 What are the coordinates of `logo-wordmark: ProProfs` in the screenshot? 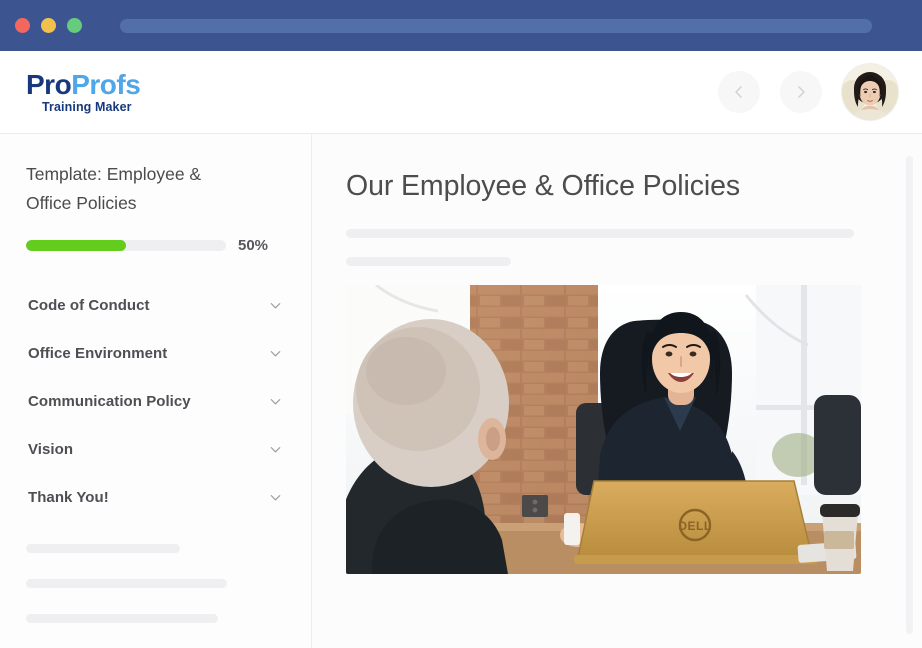 It's located at (83, 84).